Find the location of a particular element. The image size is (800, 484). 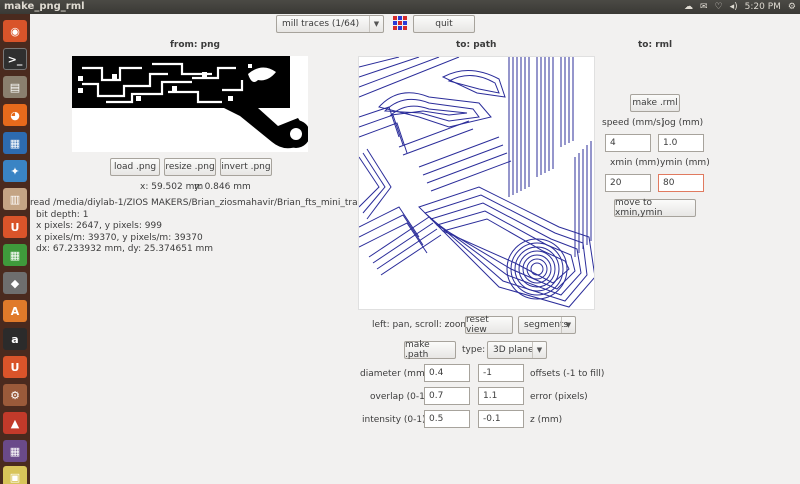

terminal-icon: >_ is located at coordinates (15, 59).